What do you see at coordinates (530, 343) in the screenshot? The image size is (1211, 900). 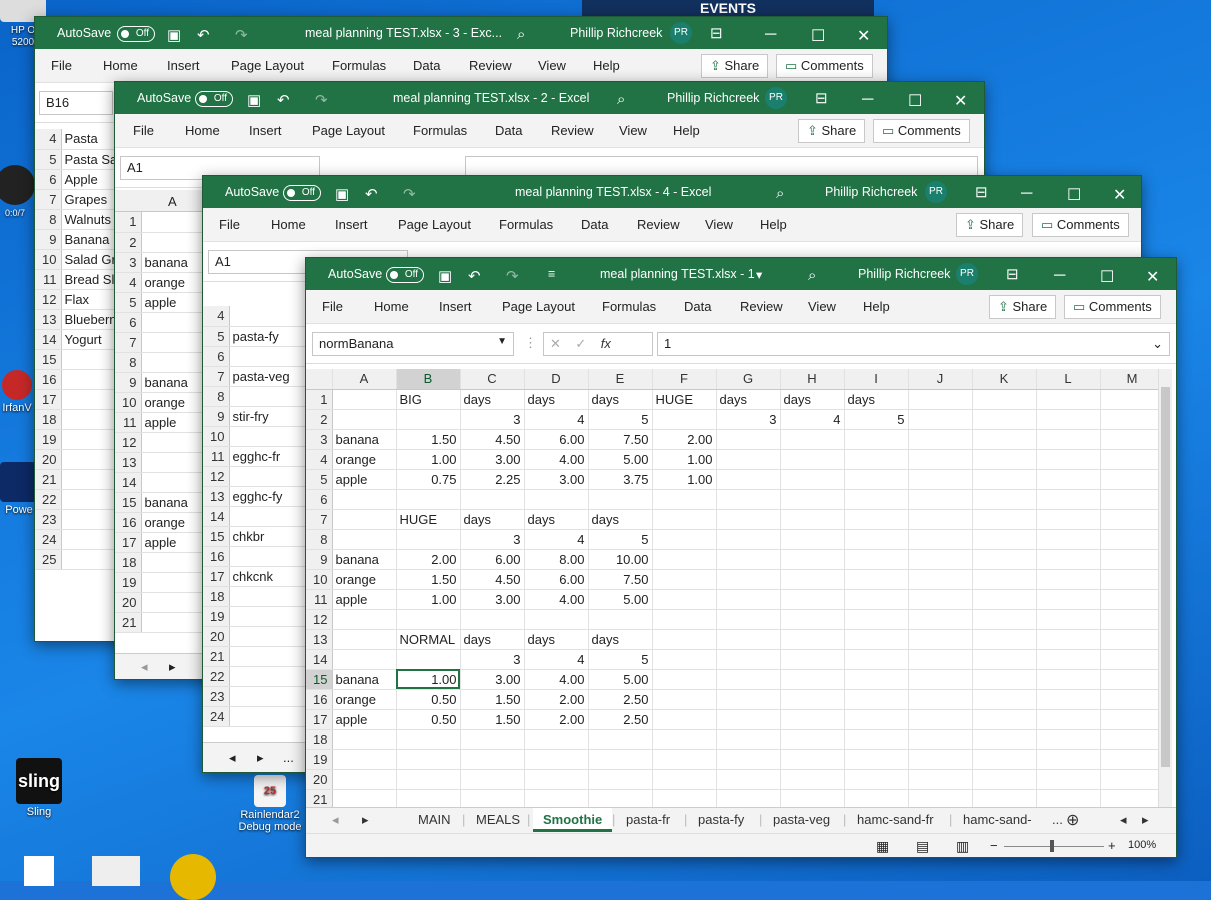 I see `formula-options-icon: ⋮` at bounding box center [530, 343].